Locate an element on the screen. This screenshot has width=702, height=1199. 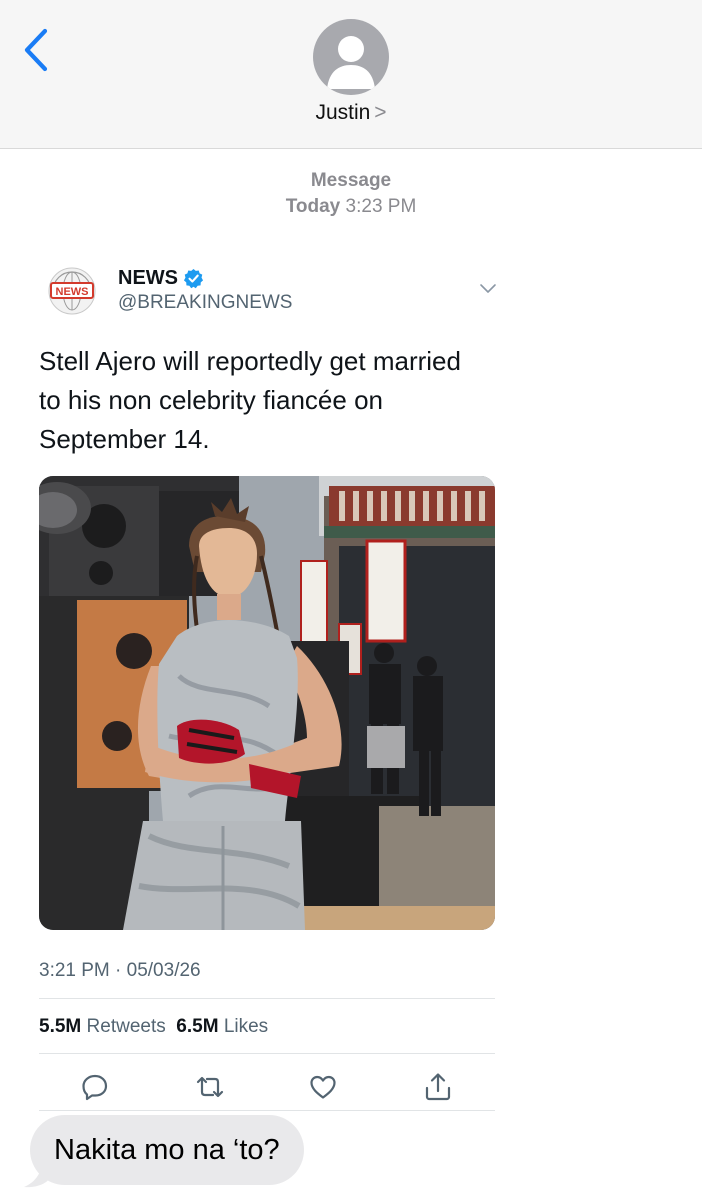
news-logo-text: NEWS is located at coordinates (72, 292).